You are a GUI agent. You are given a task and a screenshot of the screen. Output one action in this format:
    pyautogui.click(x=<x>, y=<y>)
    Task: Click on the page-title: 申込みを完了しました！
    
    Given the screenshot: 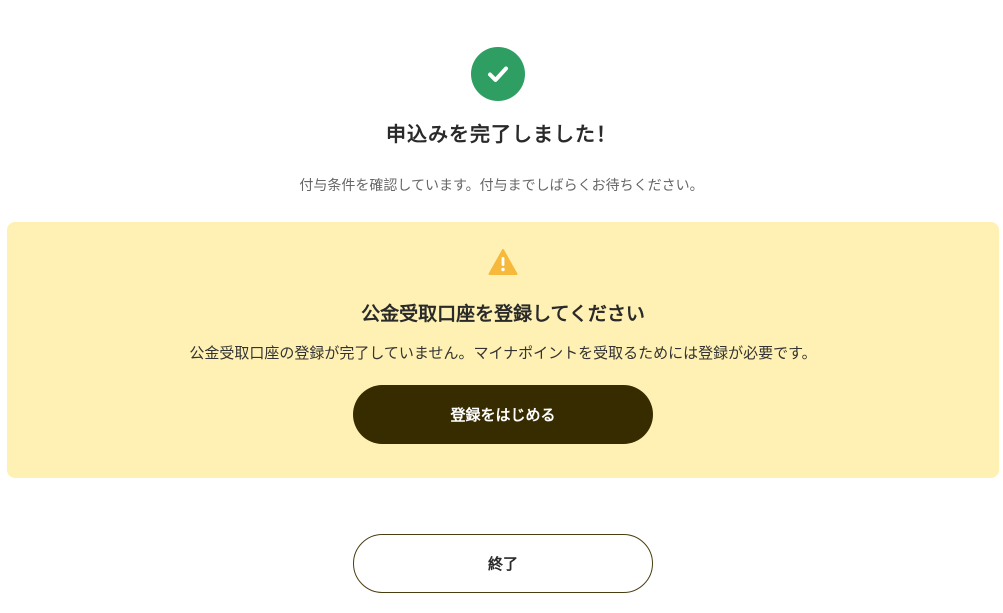 What is the action you would take?
    pyautogui.click(x=501, y=134)
    